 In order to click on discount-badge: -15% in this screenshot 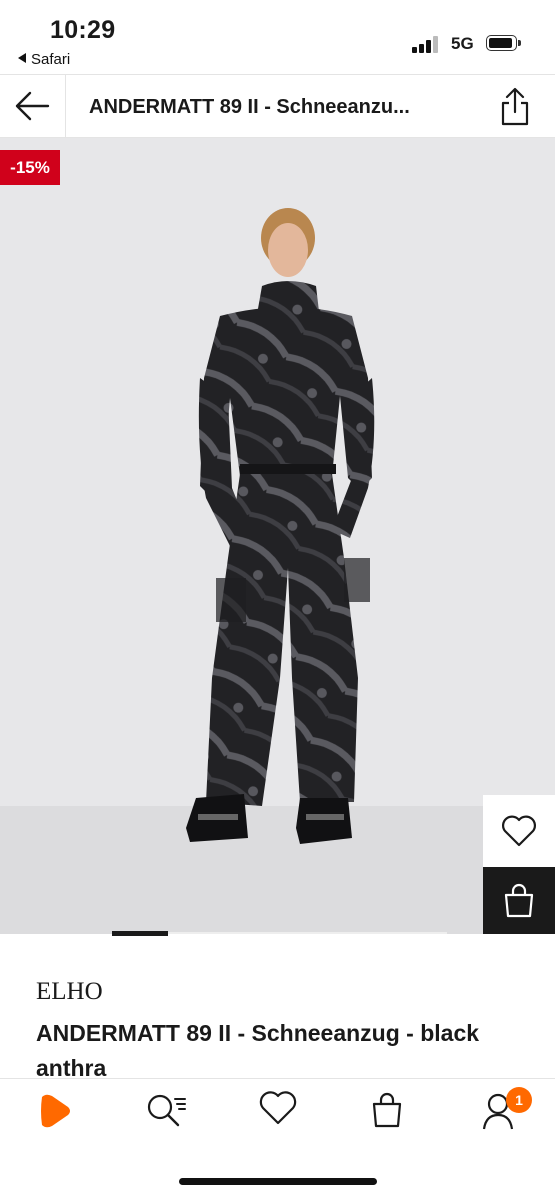, I will do `click(30, 167)`.